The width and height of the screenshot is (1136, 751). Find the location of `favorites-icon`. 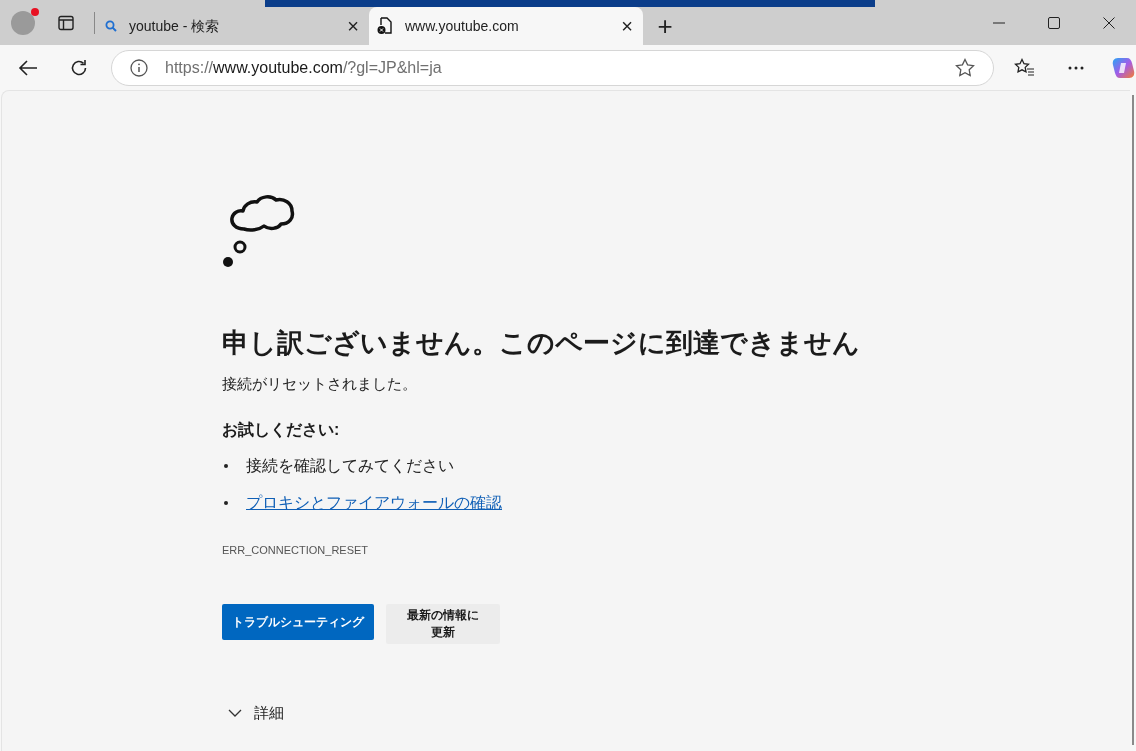

favorites-icon is located at coordinates (1025, 67).